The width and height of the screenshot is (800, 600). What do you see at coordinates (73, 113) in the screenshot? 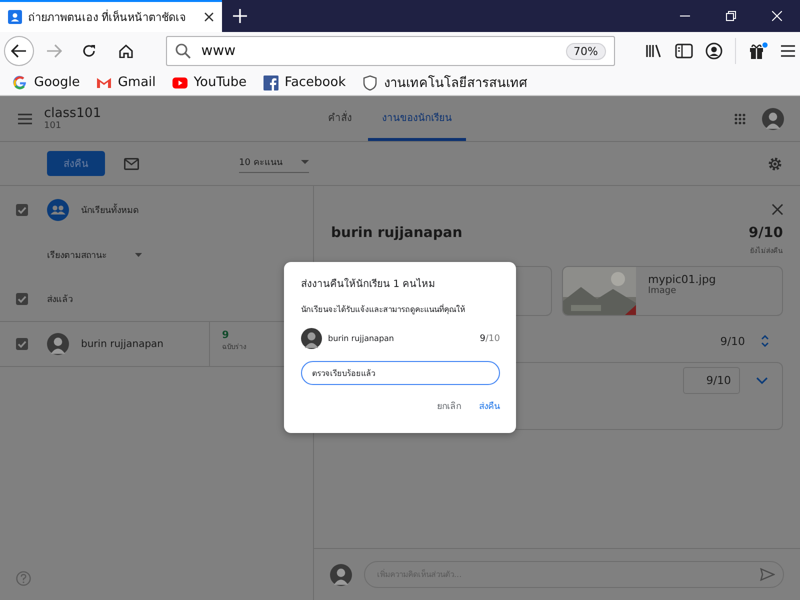
I see `class-name: class101` at bounding box center [73, 113].